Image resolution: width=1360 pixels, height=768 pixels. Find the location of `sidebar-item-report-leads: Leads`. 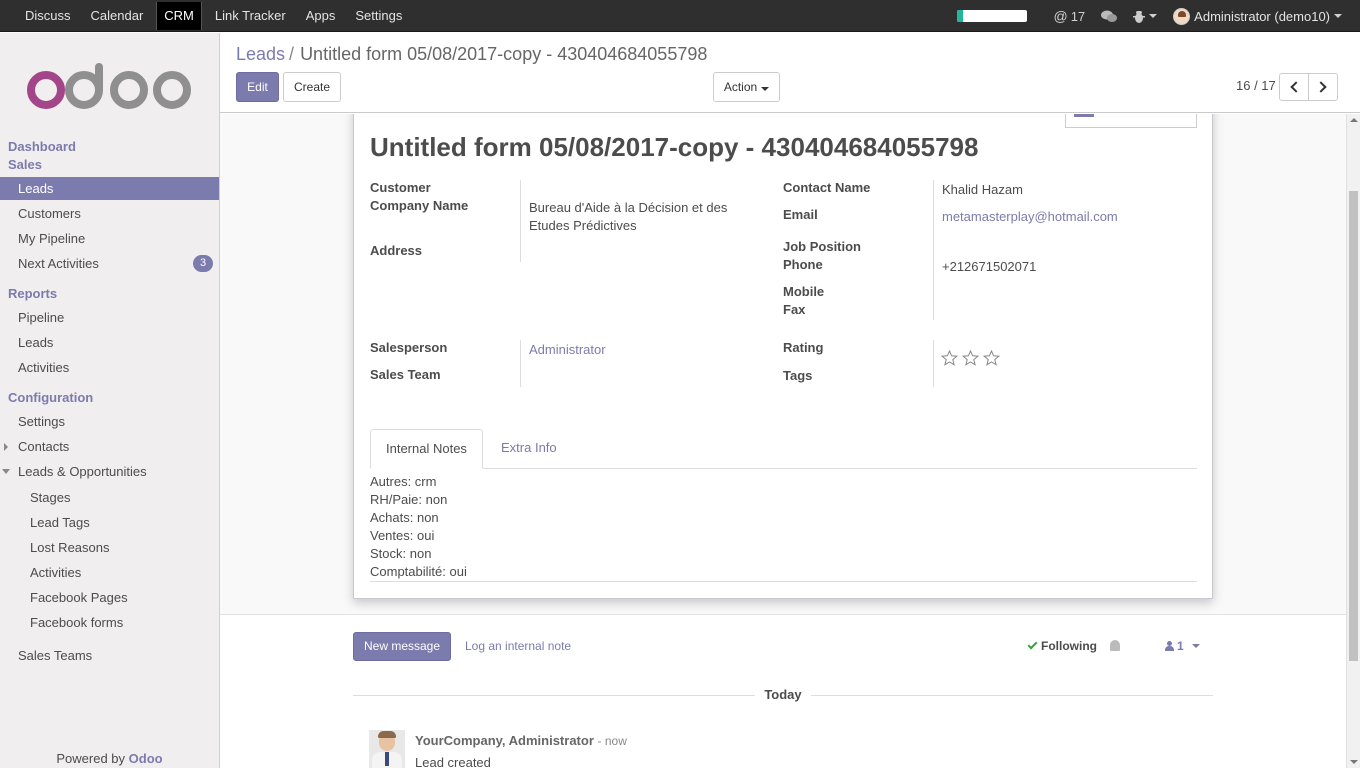

sidebar-item-report-leads: Leads is located at coordinates (109, 342).